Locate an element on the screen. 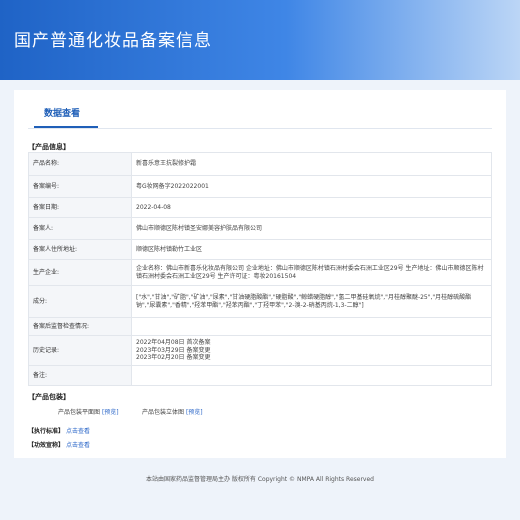 This screenshot has width=520, height=520. history-entry: 2023年02月20日 备案变更 is located at coordinates (173, 358).